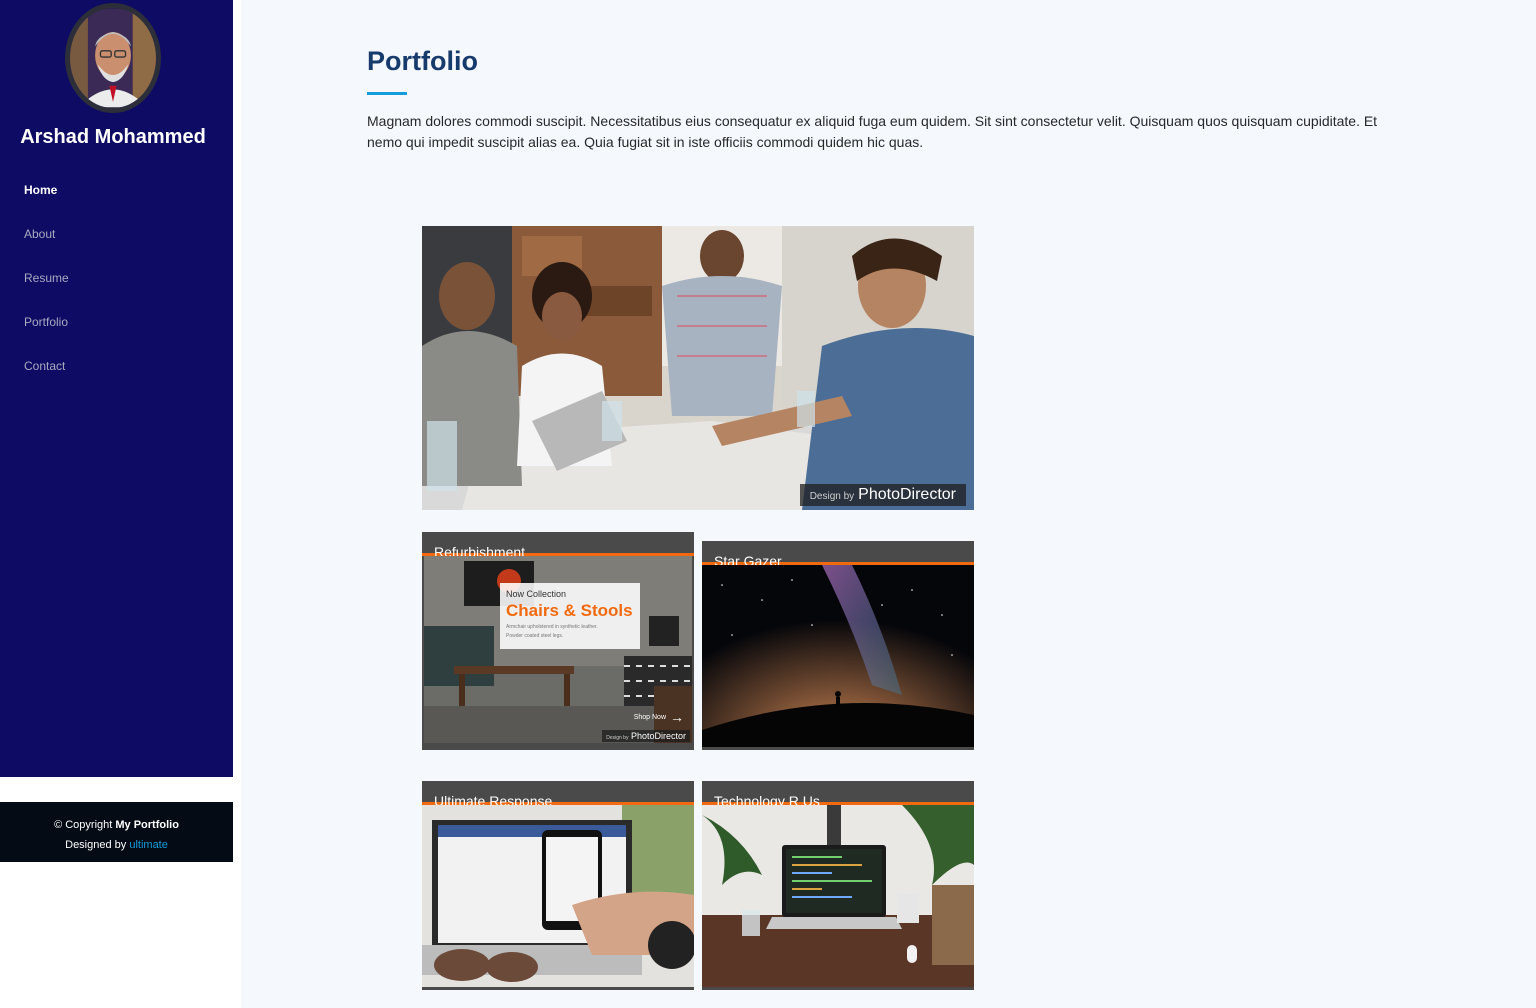 The width and height of the screenshot is (1536, 1008). What do you see at coordinates (832, 496) in the screenshot?
I see `hero-watermark-prefix: Design by` at bounding box center [832, 496].